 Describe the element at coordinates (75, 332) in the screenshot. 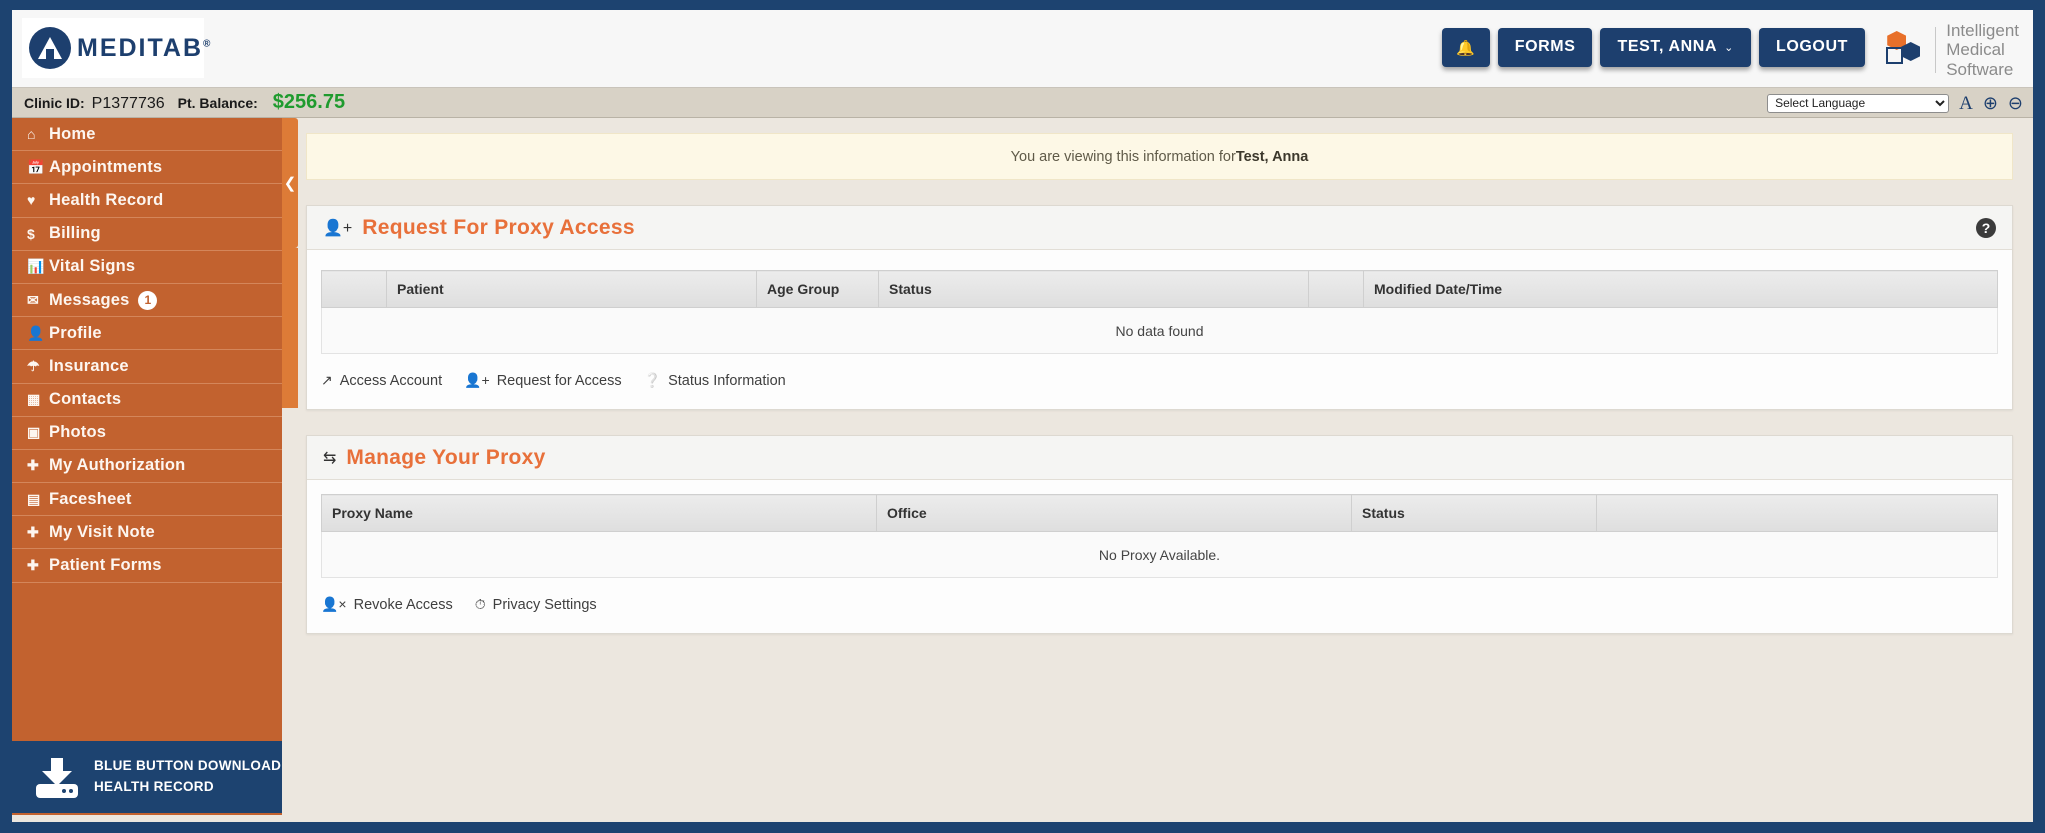

I see `sidebar-item-label: Profile` at that location.